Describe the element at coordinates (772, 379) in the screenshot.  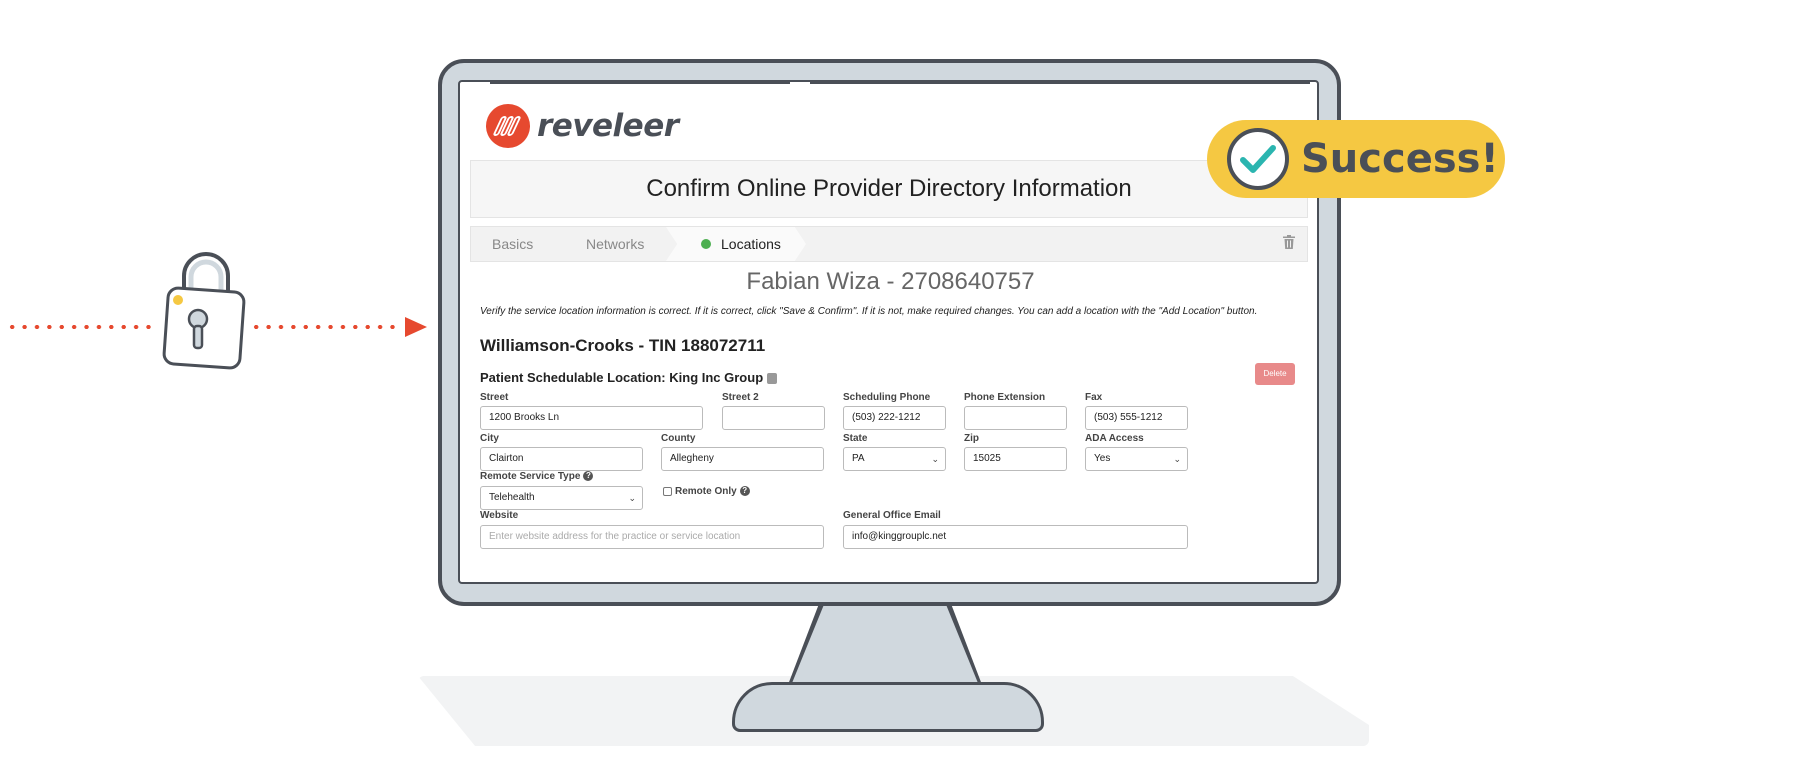
I see `lock-icon` at that location.